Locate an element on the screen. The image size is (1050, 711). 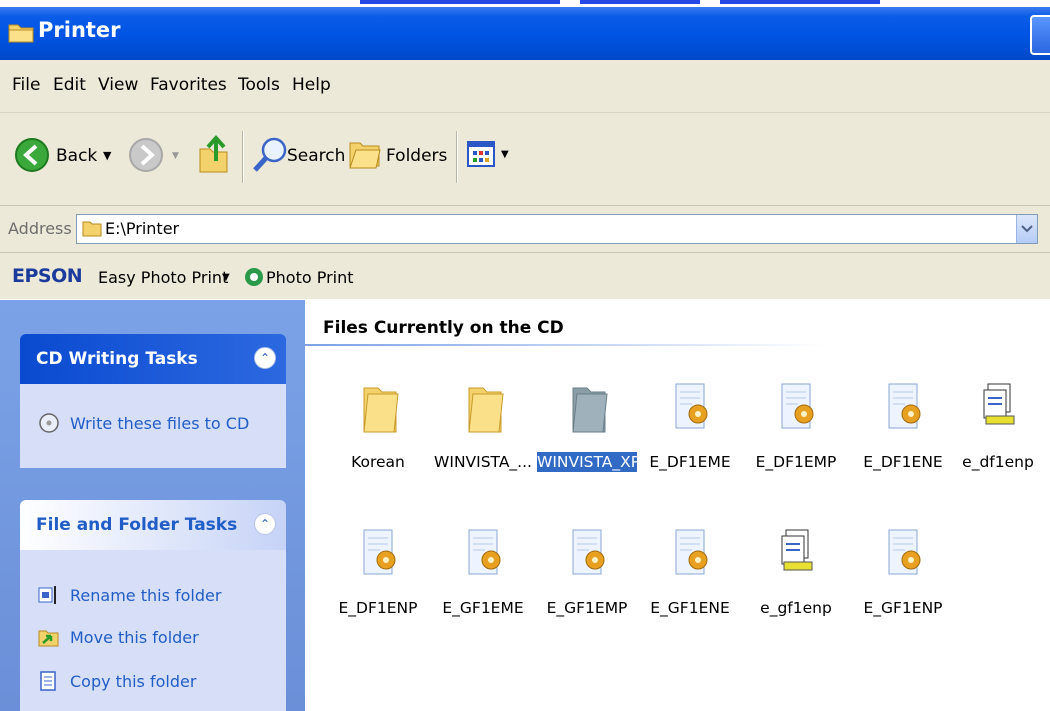
file-name: WINVISTA_XP_2K is located at coordinates (602, 462).